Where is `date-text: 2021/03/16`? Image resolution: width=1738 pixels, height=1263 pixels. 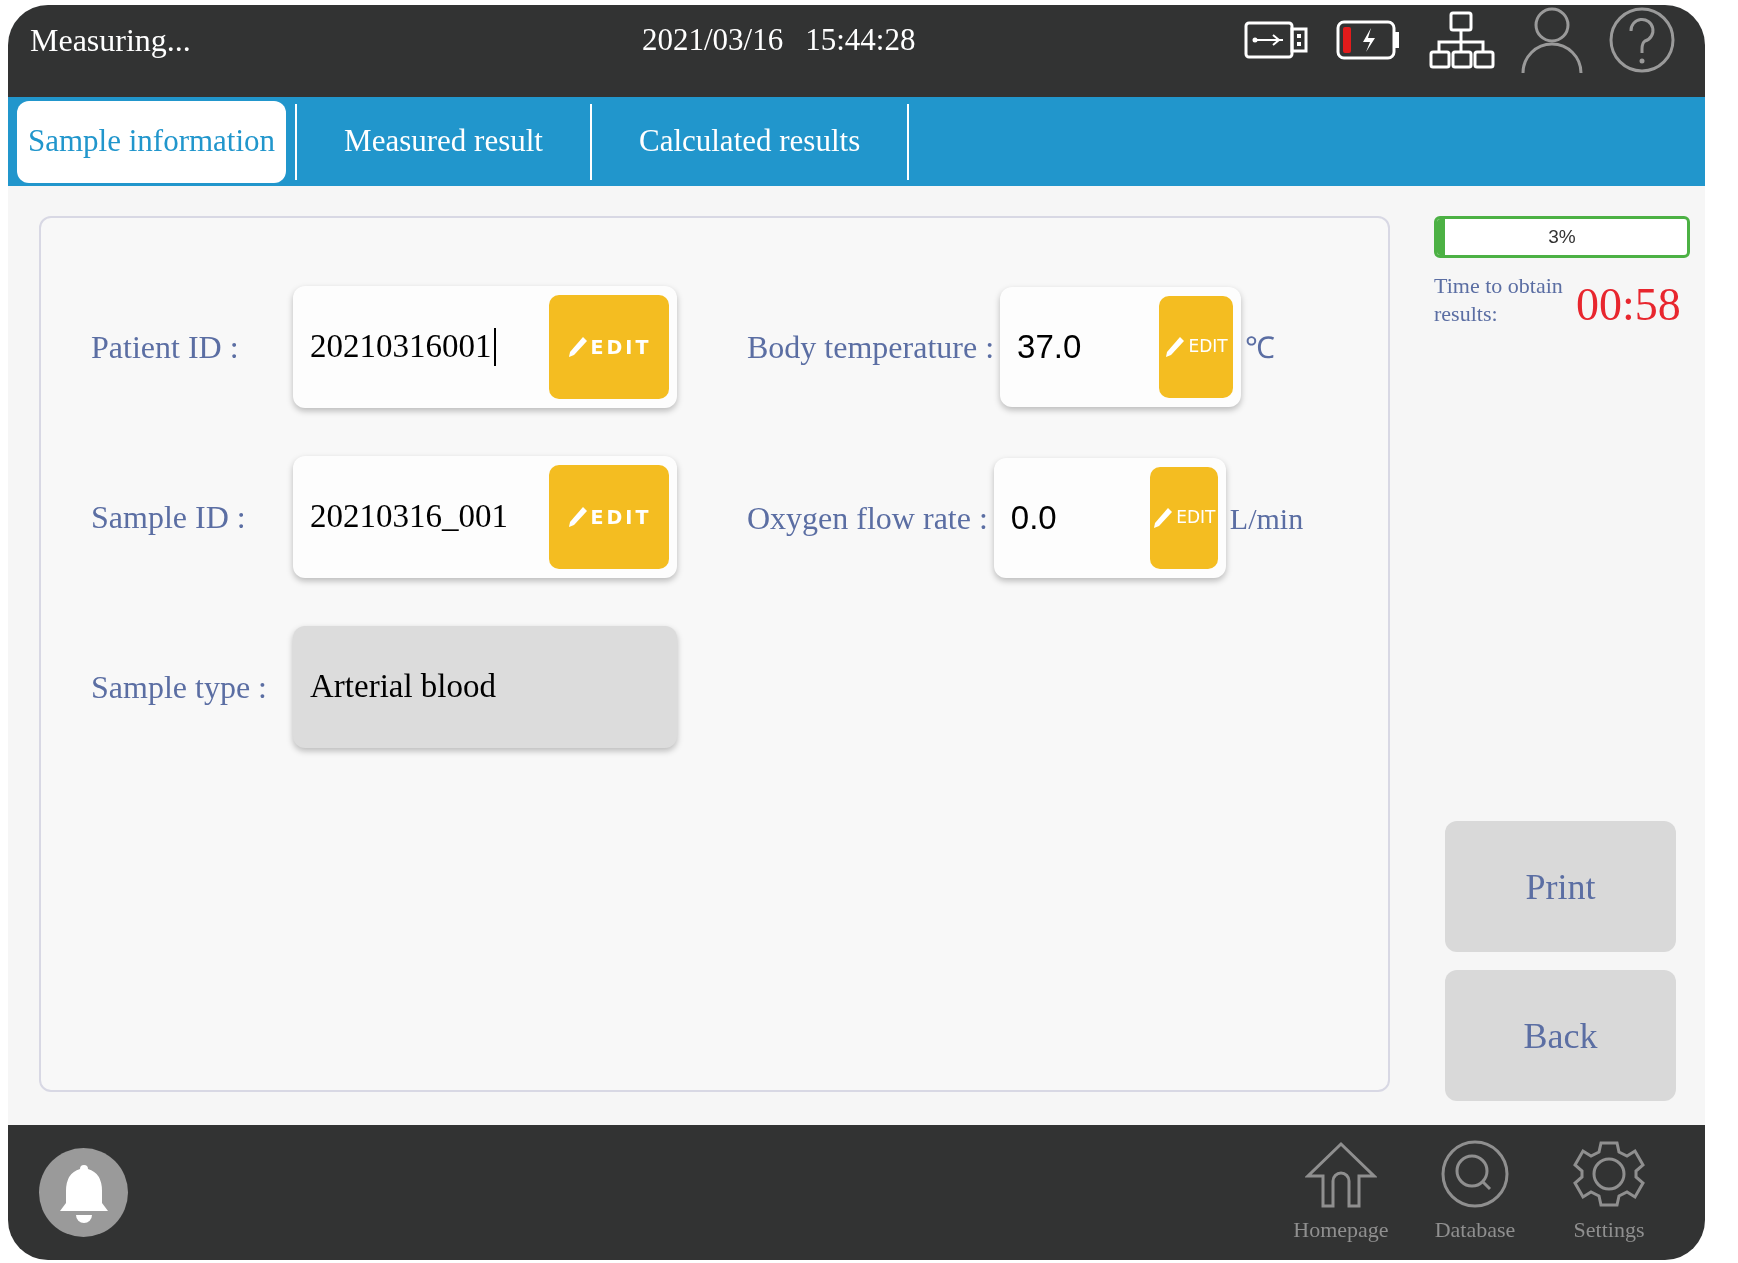
date-text: 2021/03/16 is located at coordinates (713, 39).